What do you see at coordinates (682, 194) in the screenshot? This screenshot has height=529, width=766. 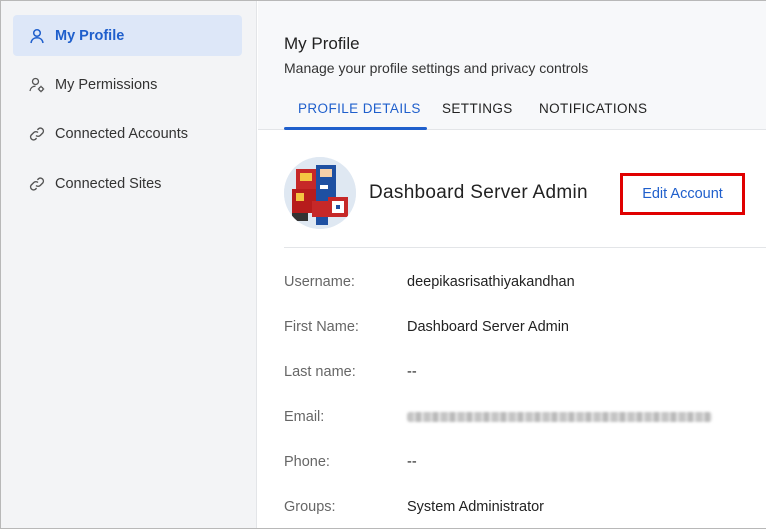 I see `edit-account-button: Edit Account` at bounding box center [682, 194].